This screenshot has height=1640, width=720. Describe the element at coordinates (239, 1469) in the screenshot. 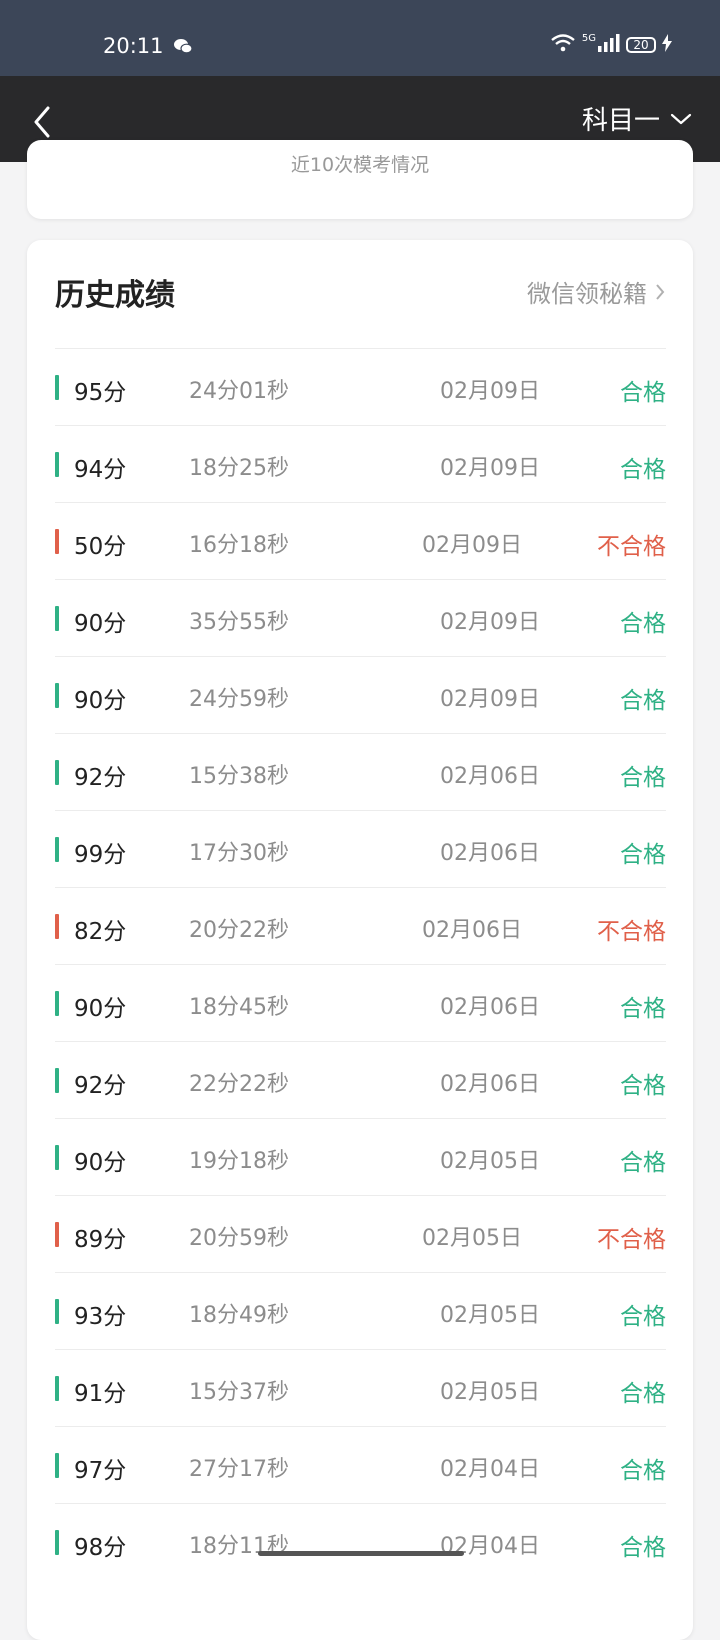

I see `row-duration: 27分17秒` at that location.